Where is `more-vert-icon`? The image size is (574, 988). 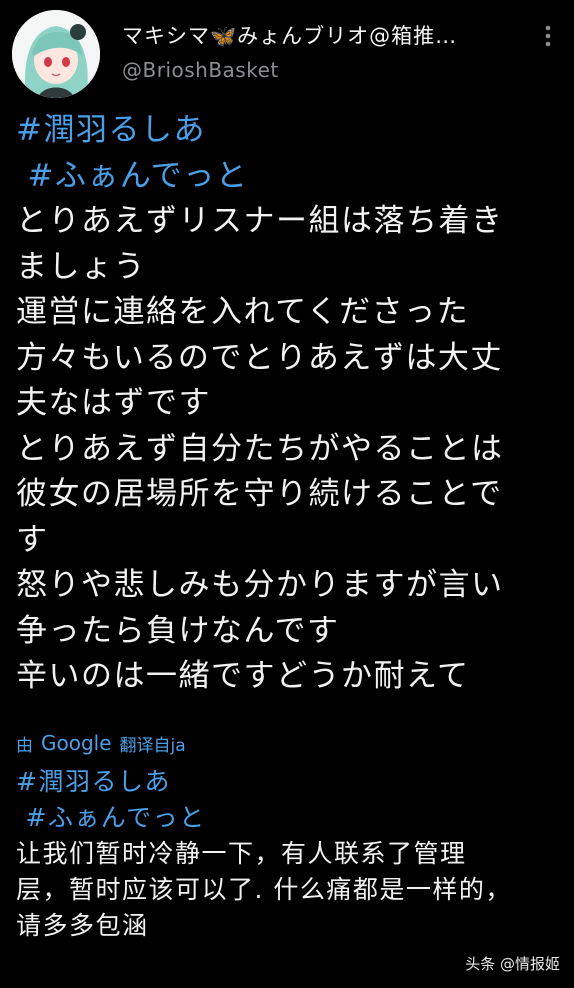
more-vert-icon is located at coordinates (548, 36).